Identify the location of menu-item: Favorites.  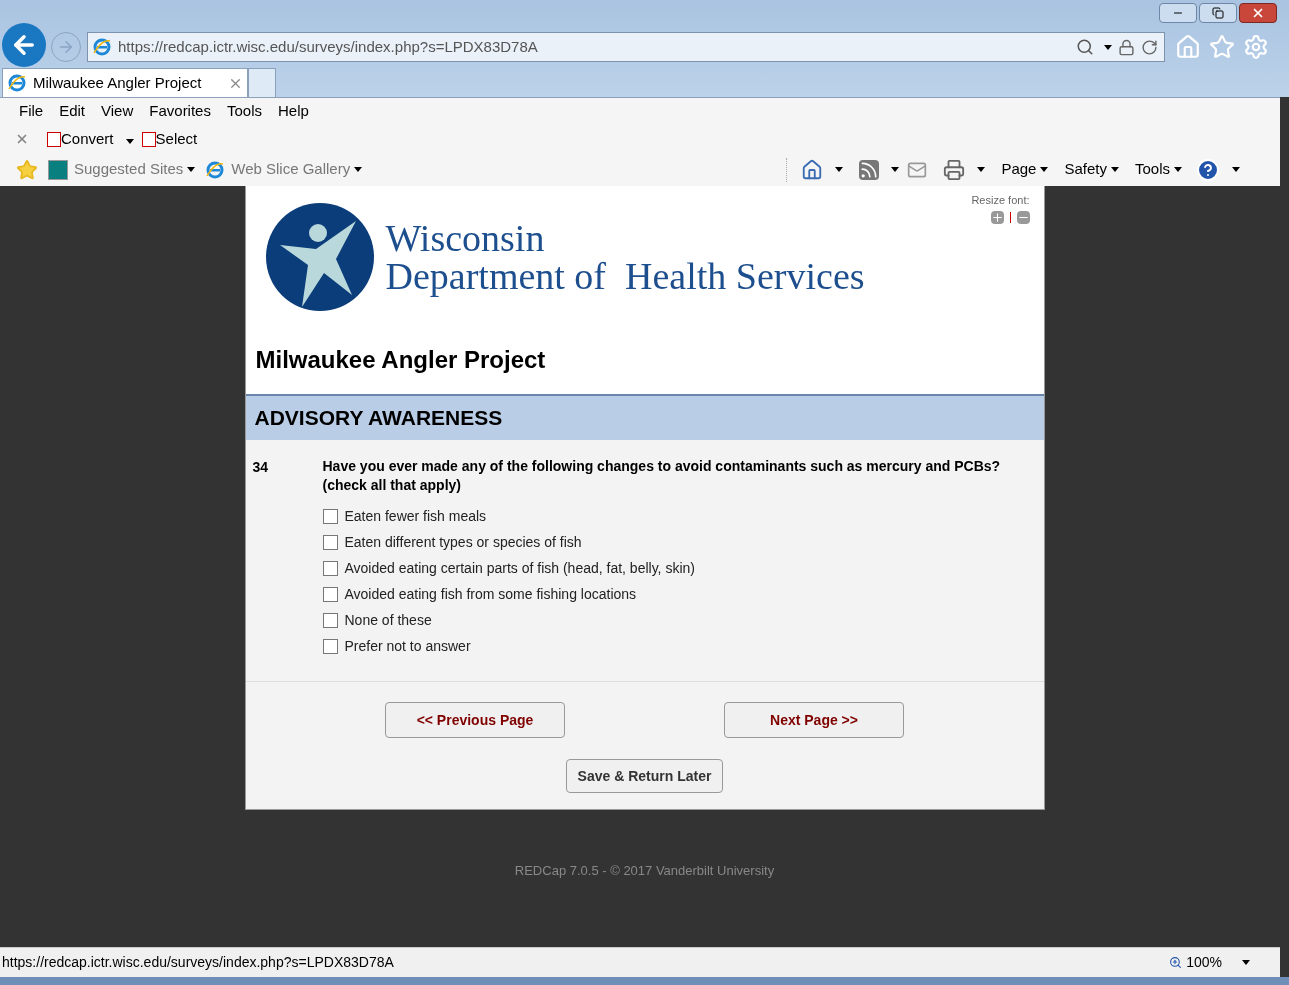
(180, 111).